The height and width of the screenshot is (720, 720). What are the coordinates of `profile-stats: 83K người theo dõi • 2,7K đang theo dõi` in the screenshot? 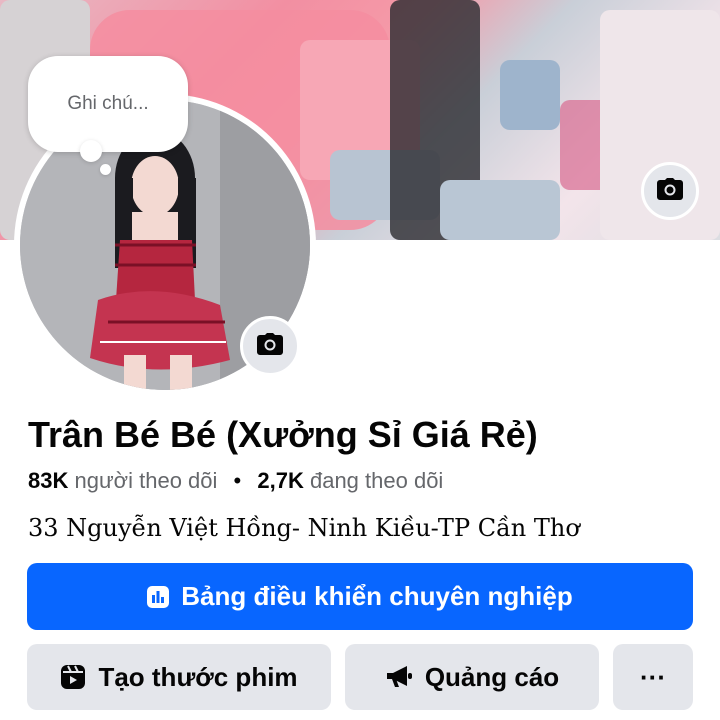 It's located at (235, 481).